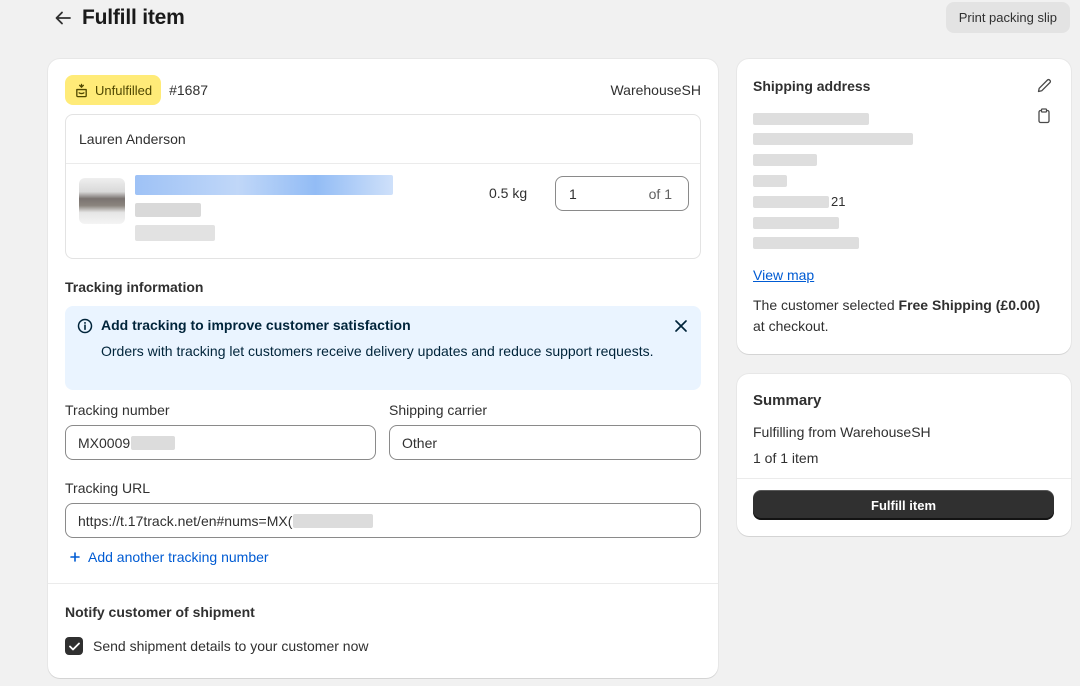  Describe the element at coordinates (969, 305) in the screenshot. I see `shipping-method-name: Free Shipping (£0.00)` at that location.